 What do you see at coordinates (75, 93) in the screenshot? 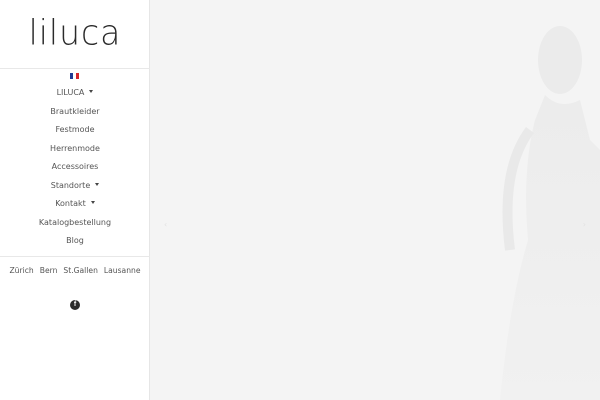
I see `nav-item-liluca: LILUCA` at bounding box center [75, 93].